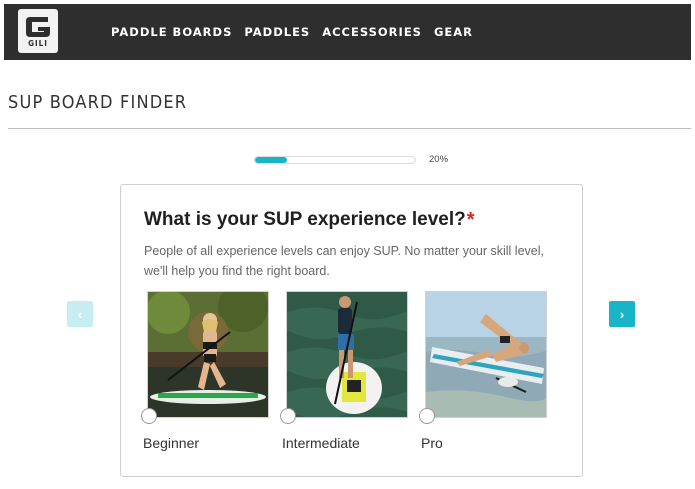 The image size is (695, 489). I want to click on pro-label: Pro, so click(432, 443).